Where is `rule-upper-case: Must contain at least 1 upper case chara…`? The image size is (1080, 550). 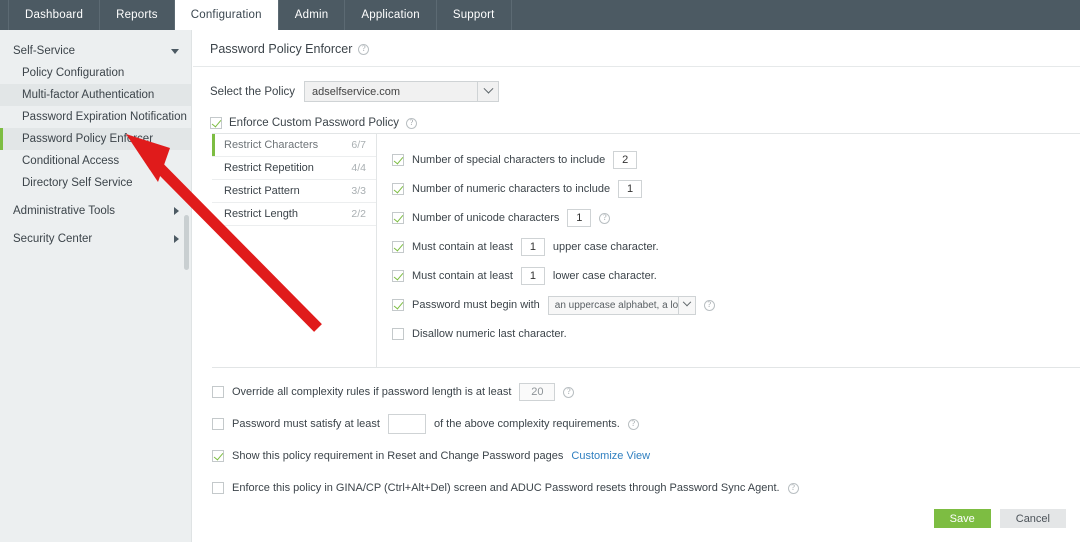 rule-upper-case: Must contain at least 1 upper case chara… is located at coordinates (736, 247).